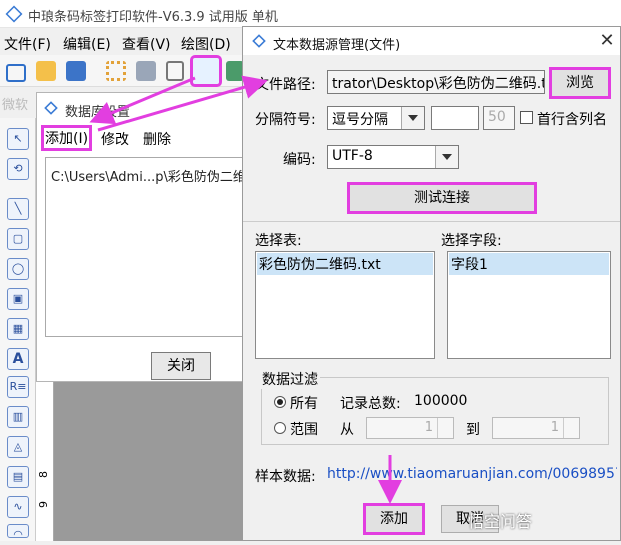 This screenshot has width=621, height=545. I want to click on arrow-add-to-dialog, so click(182, 103).